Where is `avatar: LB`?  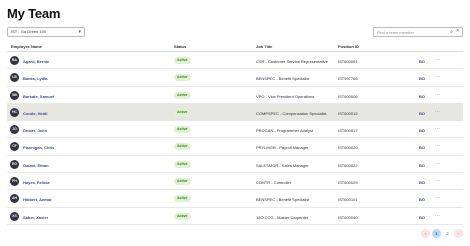 avatar: LB is located at coordinates (14, 78).